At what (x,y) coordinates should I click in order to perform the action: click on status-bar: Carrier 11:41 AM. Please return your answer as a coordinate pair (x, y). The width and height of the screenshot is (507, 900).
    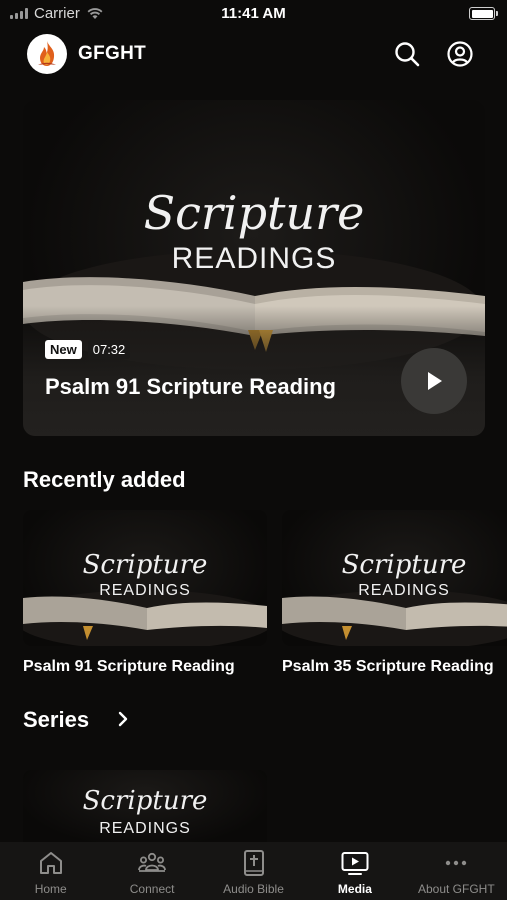
    Looking at the image, I should click on (253, 14).